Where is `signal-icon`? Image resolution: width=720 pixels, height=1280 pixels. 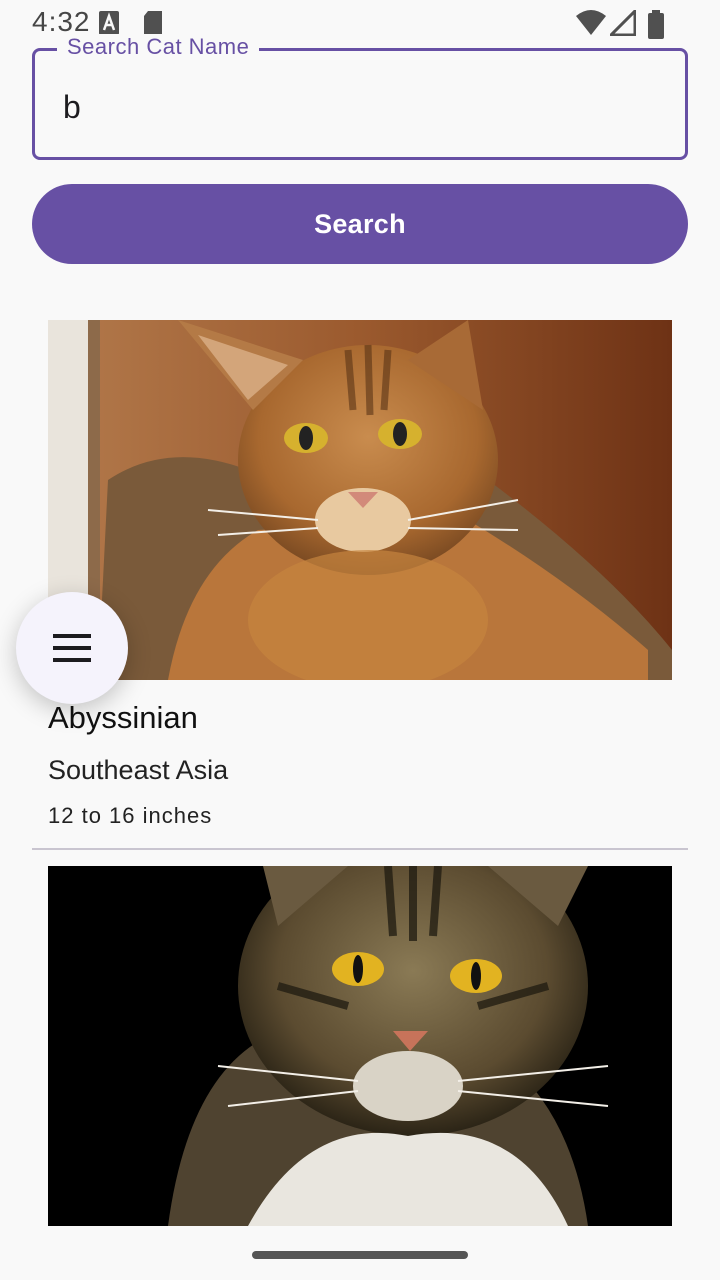
signal-icon is located at coordinates (623, 23).